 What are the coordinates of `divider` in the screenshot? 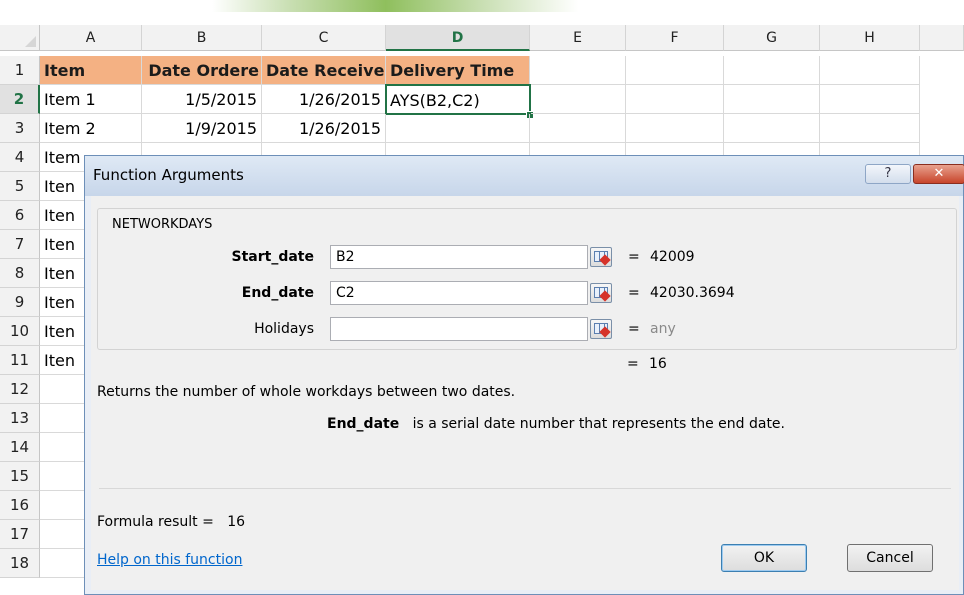 It's located at (525, 488).